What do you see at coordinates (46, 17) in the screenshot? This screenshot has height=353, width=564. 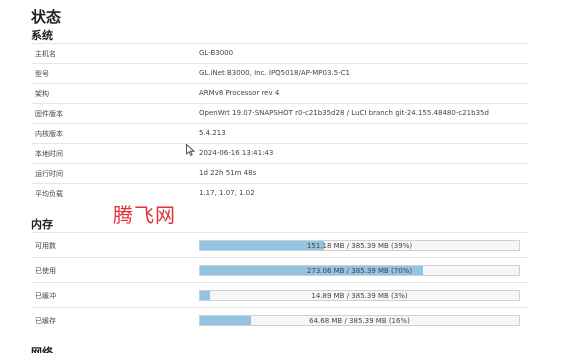 I see `page-title: 状态` at bounding box center [46, 17].